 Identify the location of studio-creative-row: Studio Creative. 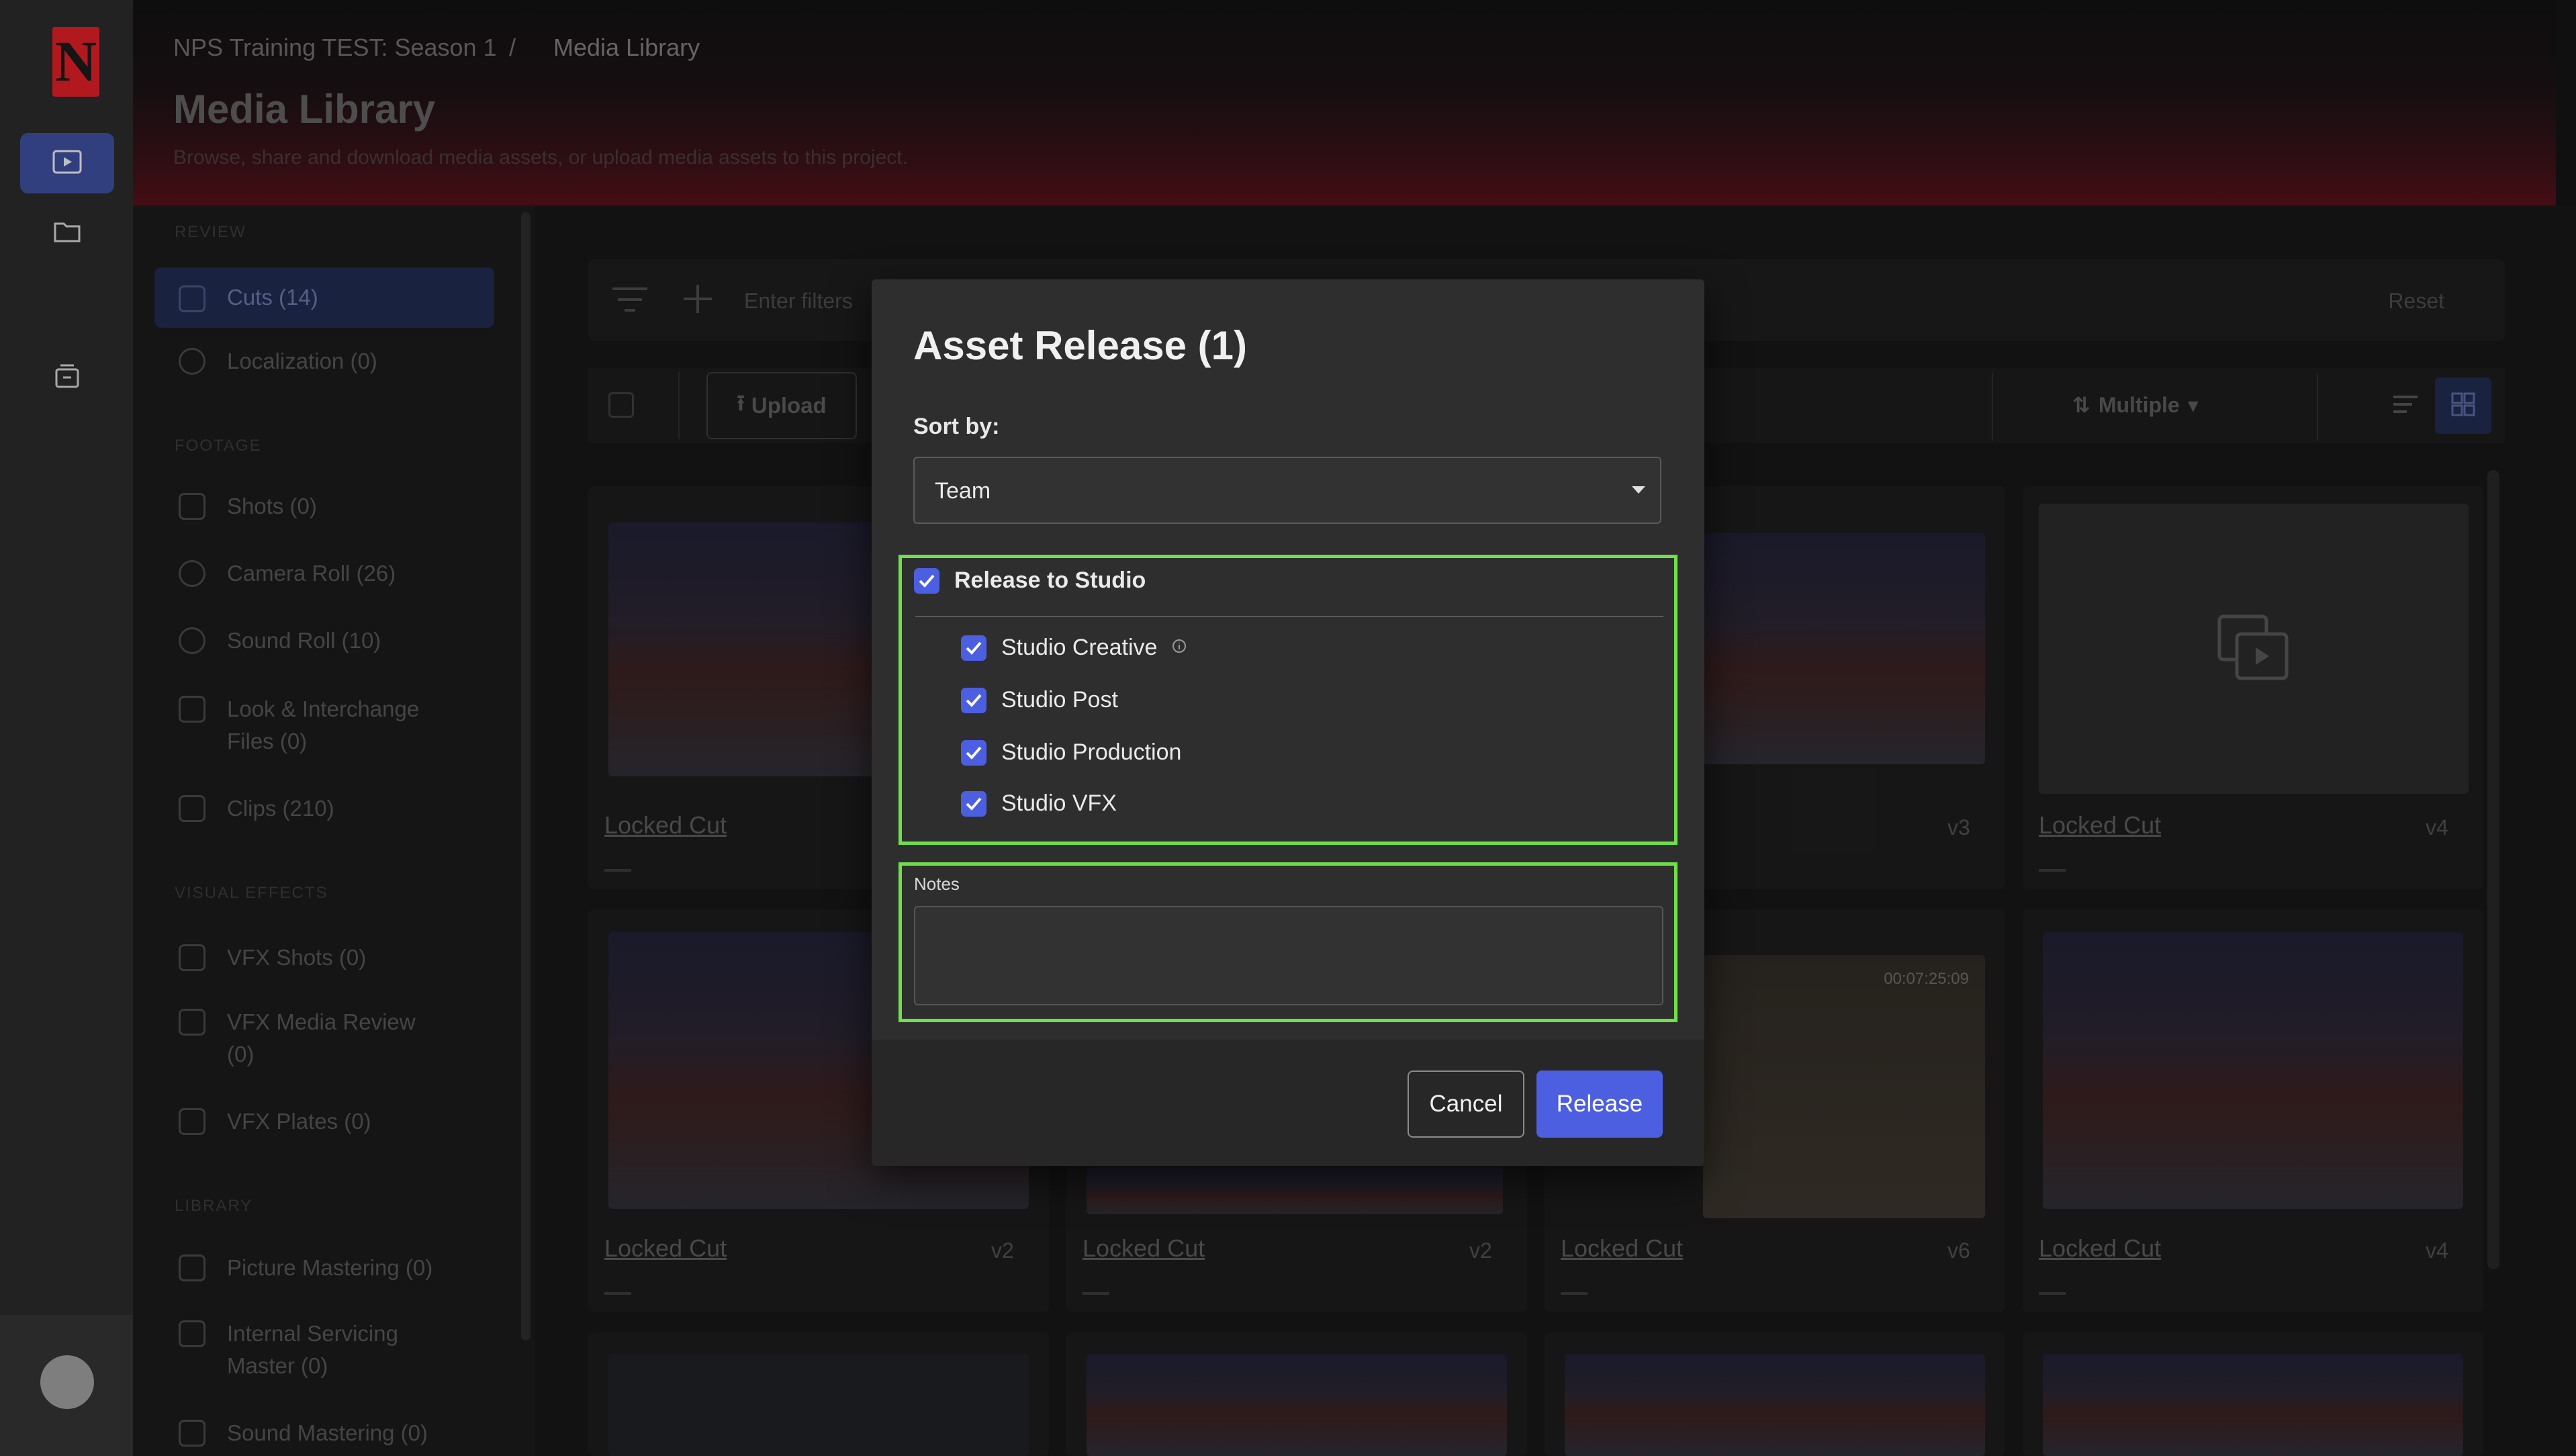
(1074, 648).